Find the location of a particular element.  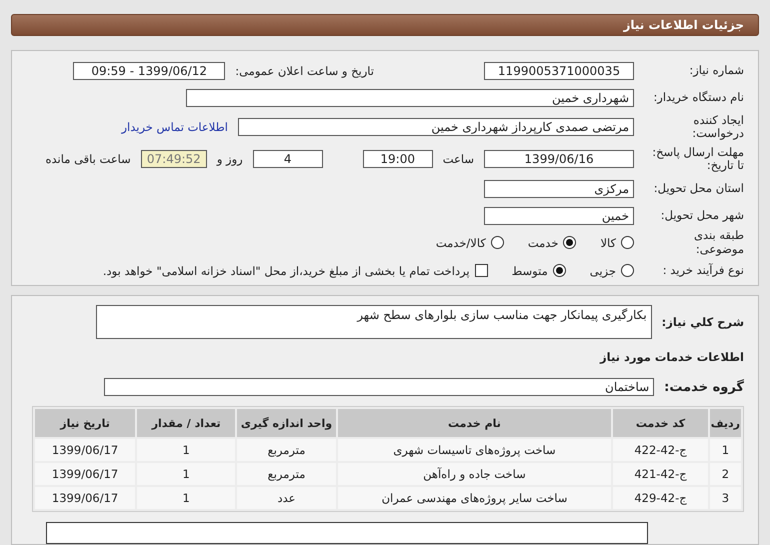

table-cell: 3 is located at coordinates (725, 498).